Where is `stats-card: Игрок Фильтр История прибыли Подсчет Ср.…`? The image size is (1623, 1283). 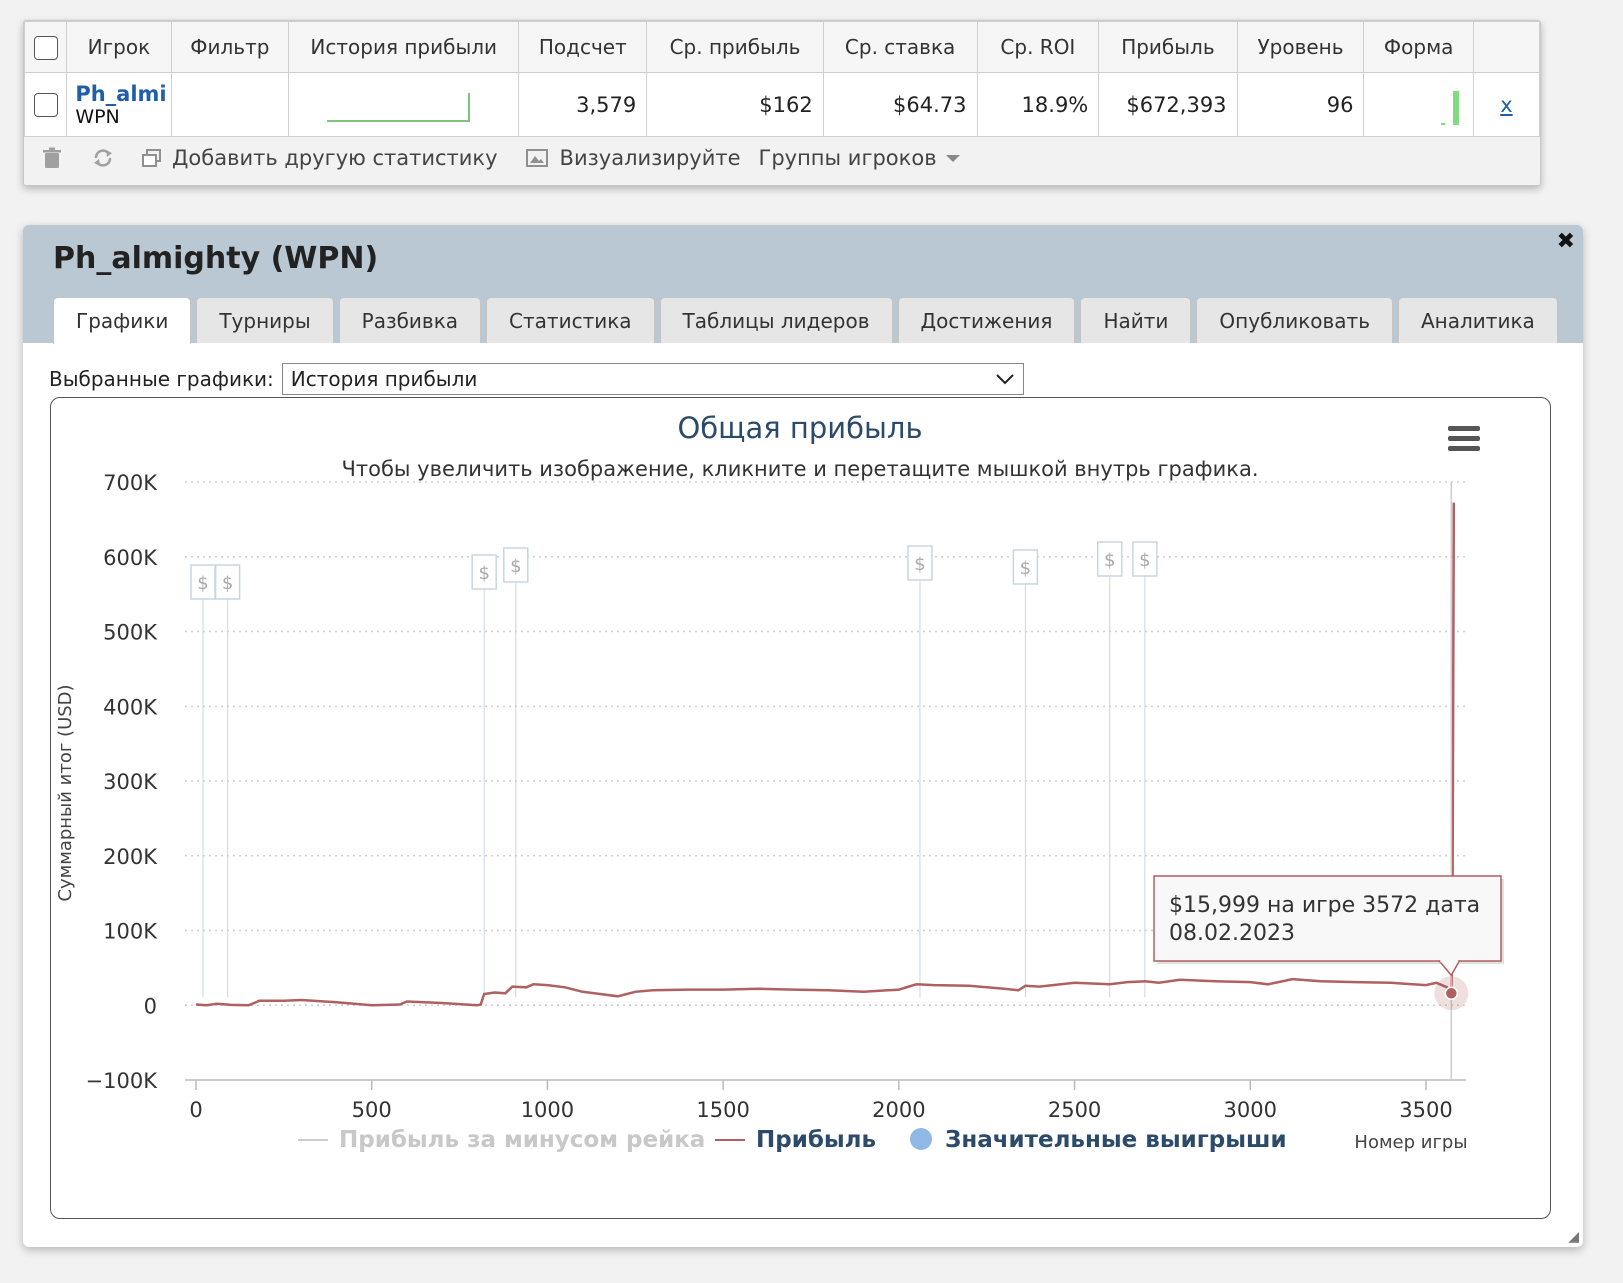 stats-card: Игрок Фильтр История прибыли Подсчет Ср.… is located at coordinates (782, 103).